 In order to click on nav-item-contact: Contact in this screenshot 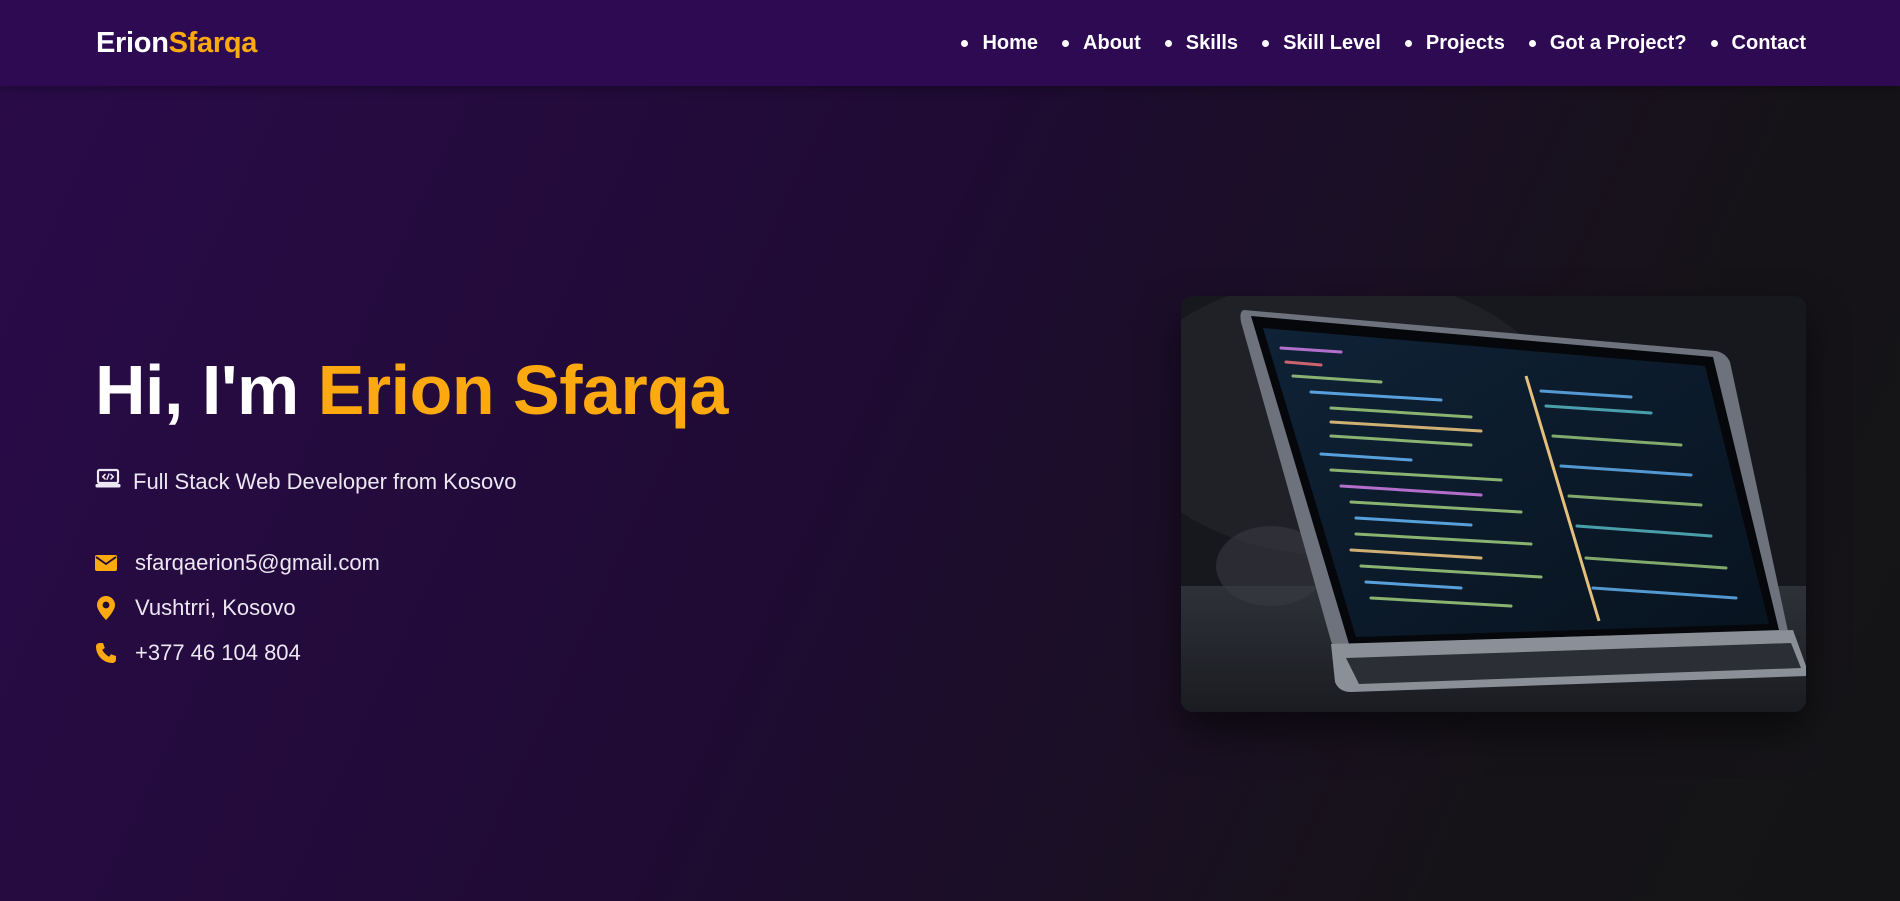, I will do `click(1746, 43)`.